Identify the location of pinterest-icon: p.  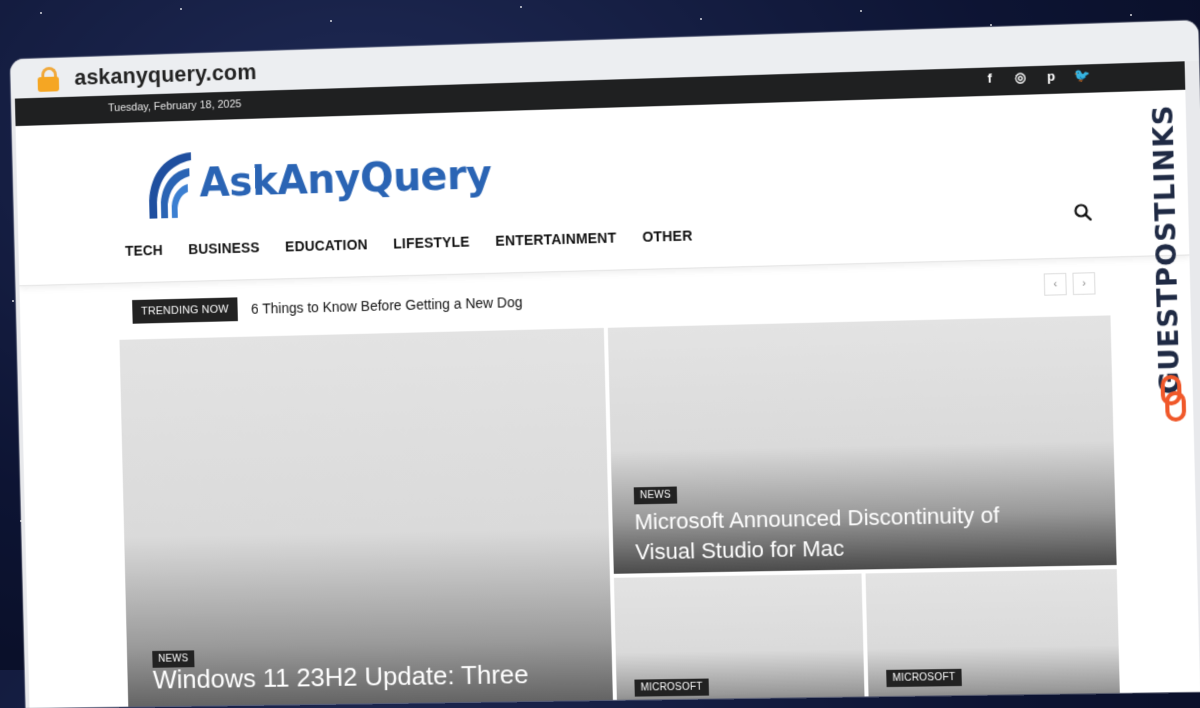
(1051, 76).